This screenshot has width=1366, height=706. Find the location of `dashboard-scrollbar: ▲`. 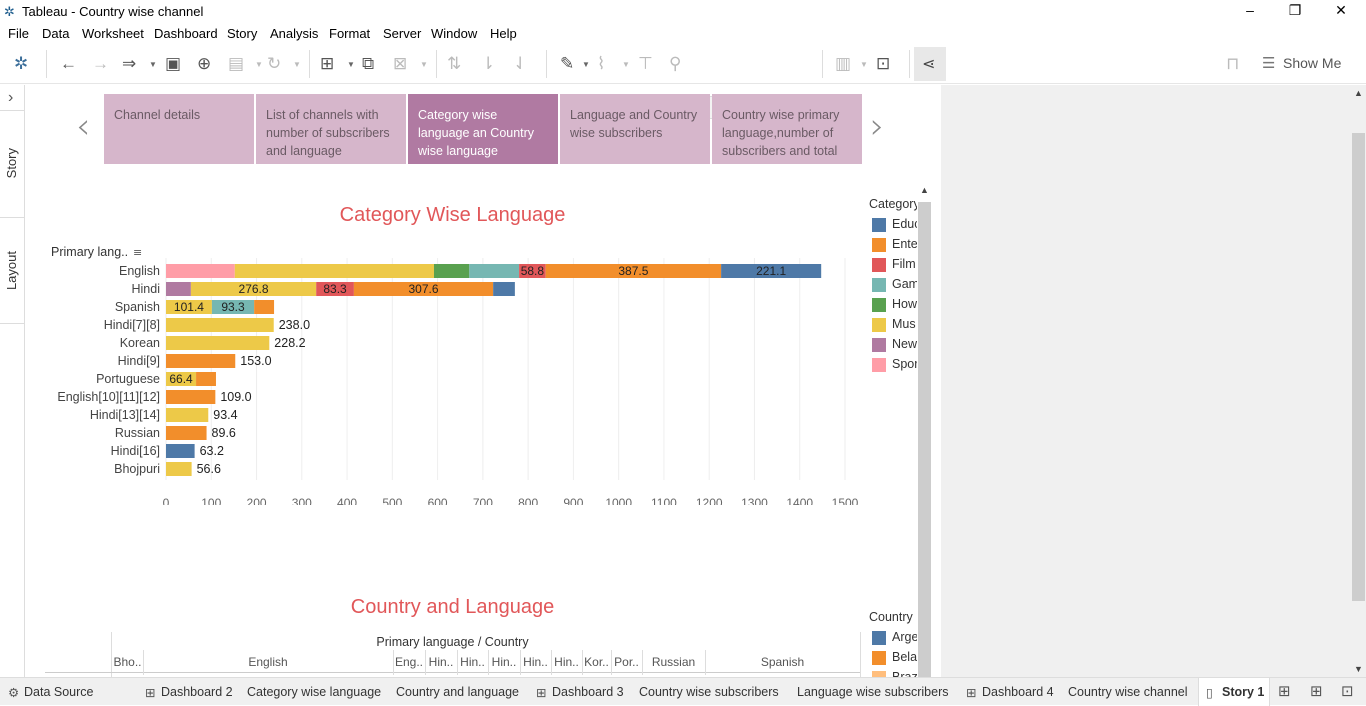

dashboard-scrollbar: ▲ is located at coordinates (924, 431).